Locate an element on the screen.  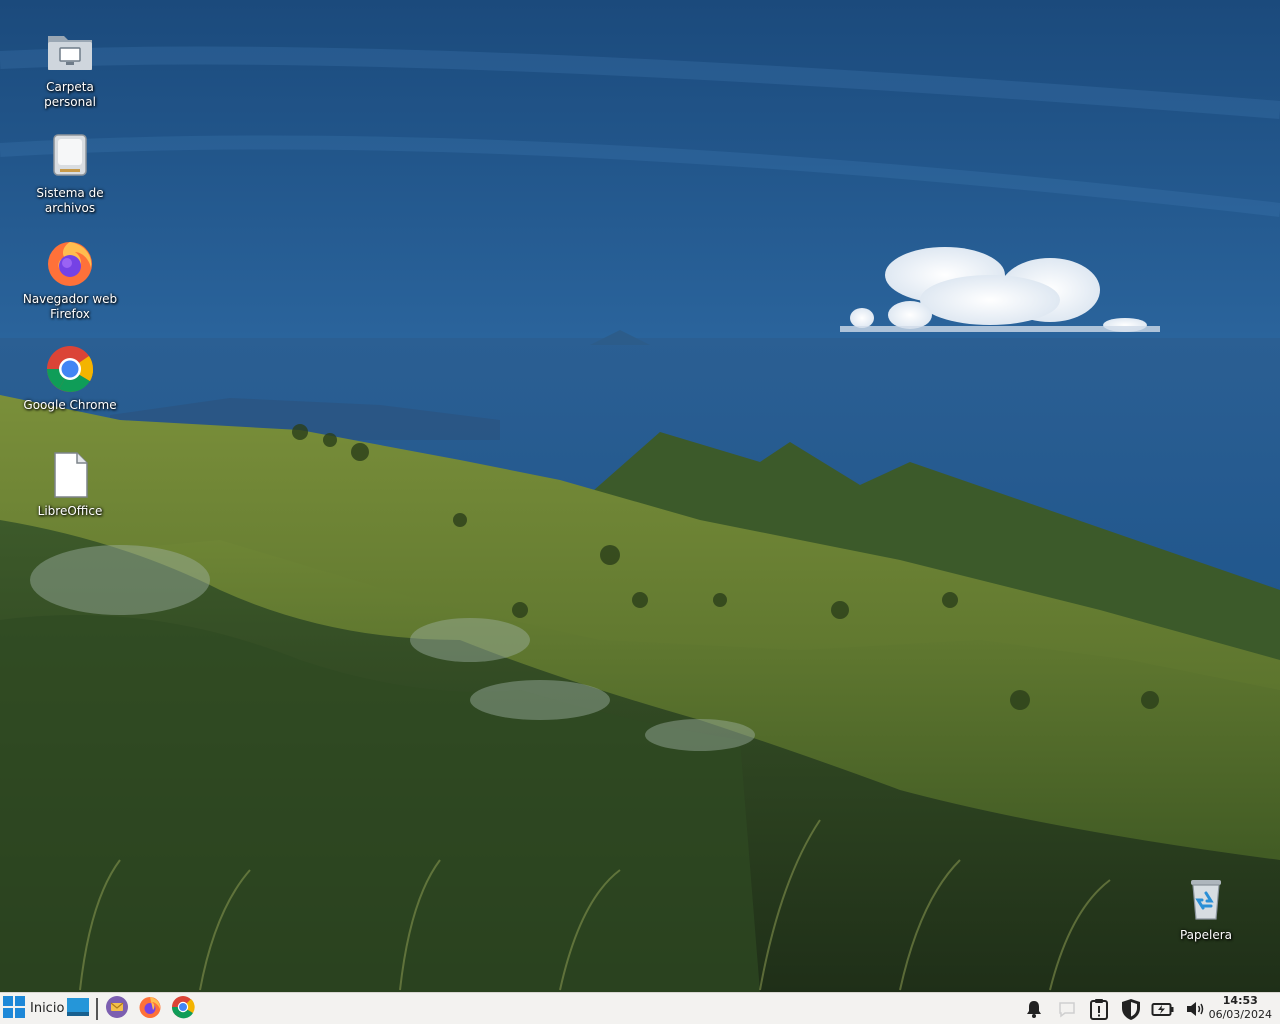
volume-icon is located at coordinates (1195, 1009).